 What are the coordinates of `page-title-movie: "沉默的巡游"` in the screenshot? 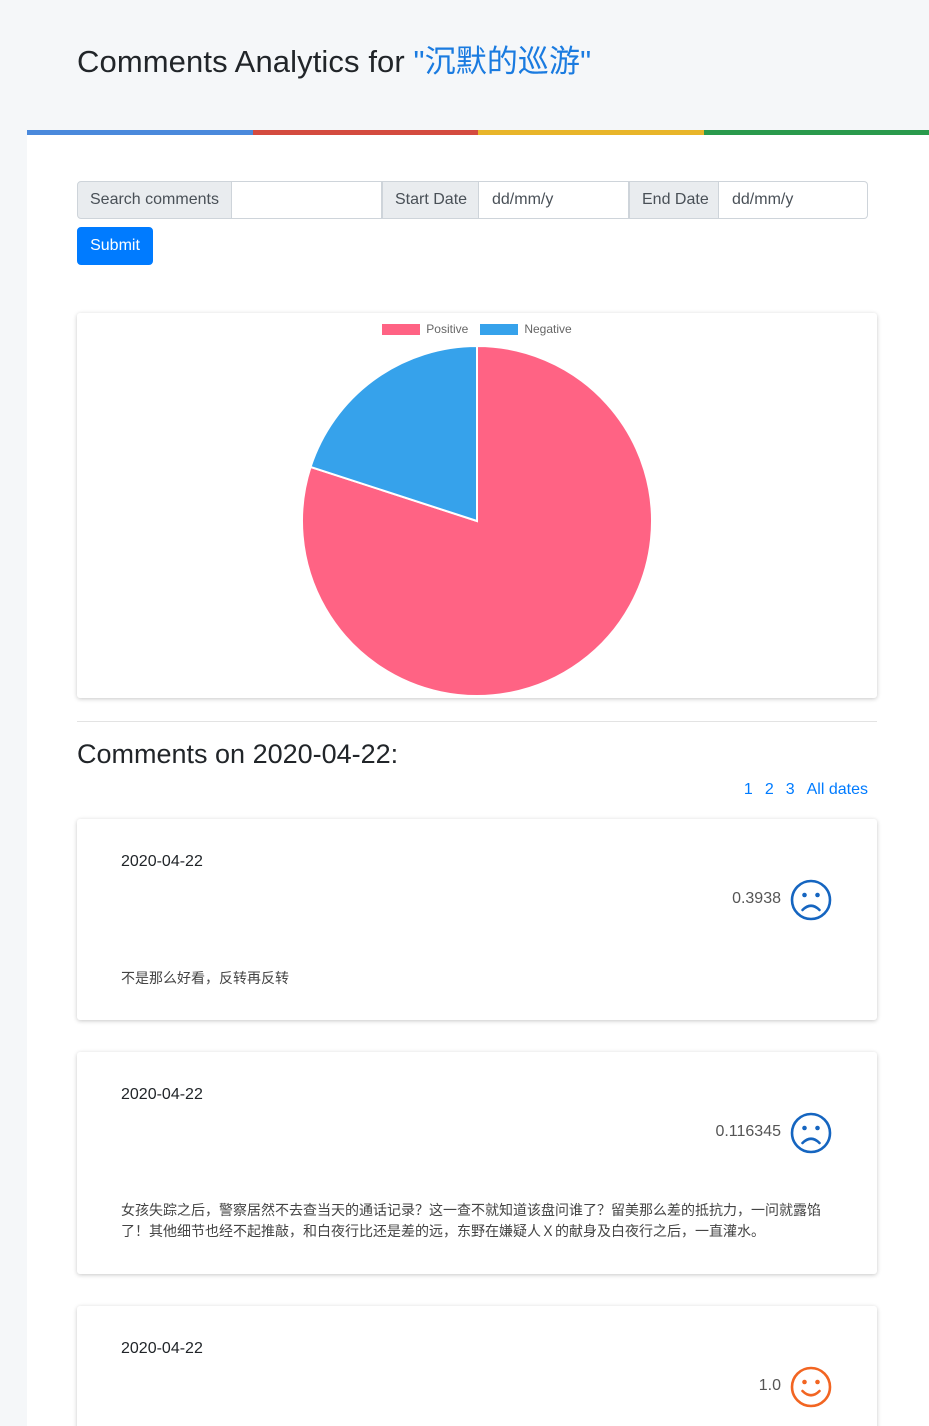 It's located at (502, 61).